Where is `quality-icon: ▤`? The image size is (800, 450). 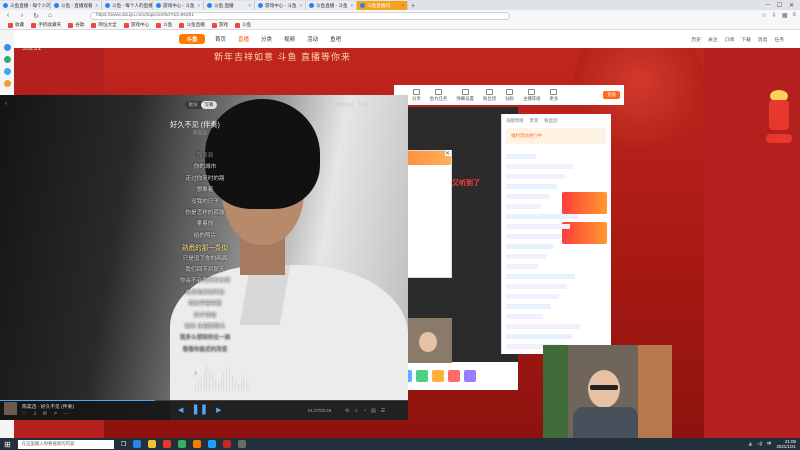 quality-icon: ▤ is located at coordinates (373, 411).